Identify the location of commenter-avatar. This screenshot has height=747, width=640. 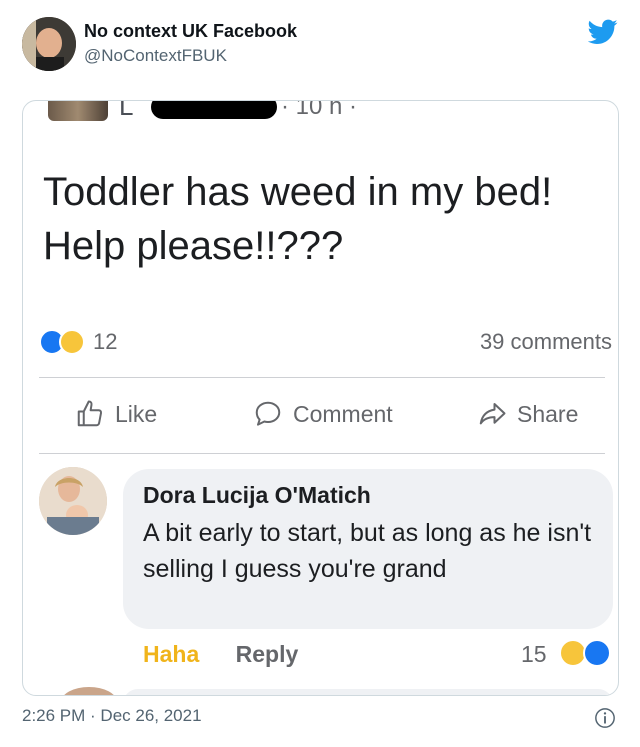
(73, 501).